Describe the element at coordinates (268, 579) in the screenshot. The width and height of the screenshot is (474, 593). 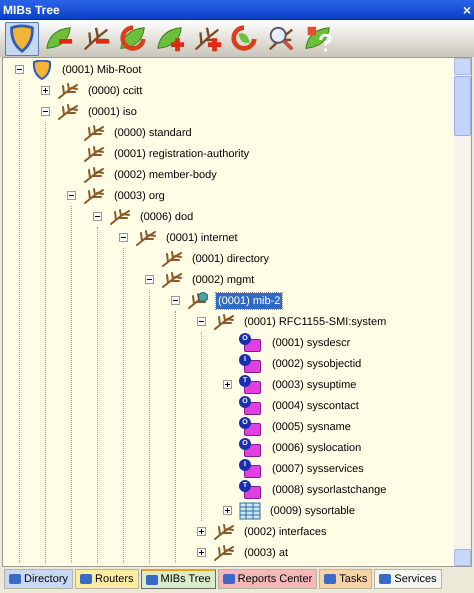
I see `tab: Reports Center` at that location.